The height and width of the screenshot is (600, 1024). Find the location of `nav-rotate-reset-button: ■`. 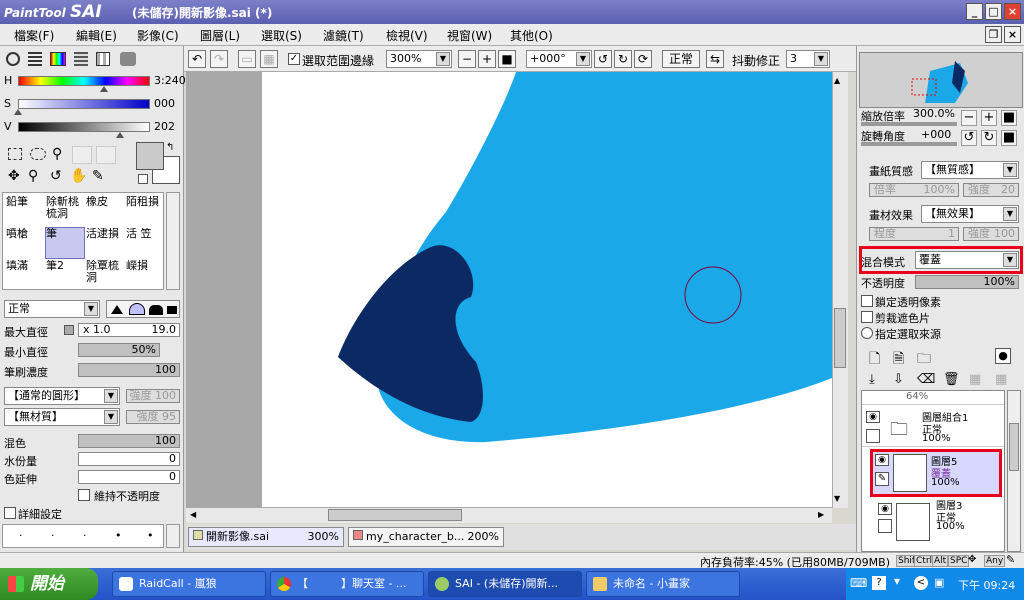

nav-rotate-reset-button: ■ is located at coordinates (1009, 138).